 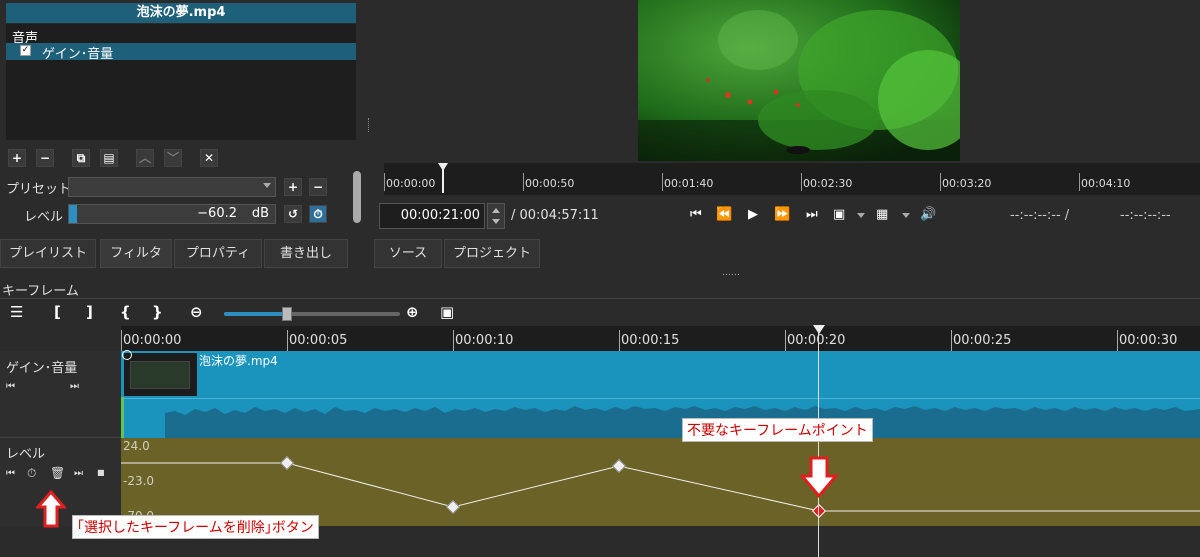 What do you see at coordinates (57, 473) in the screenshot?
I see `trash-icon: 🗑` at bounding box center [57, 473].